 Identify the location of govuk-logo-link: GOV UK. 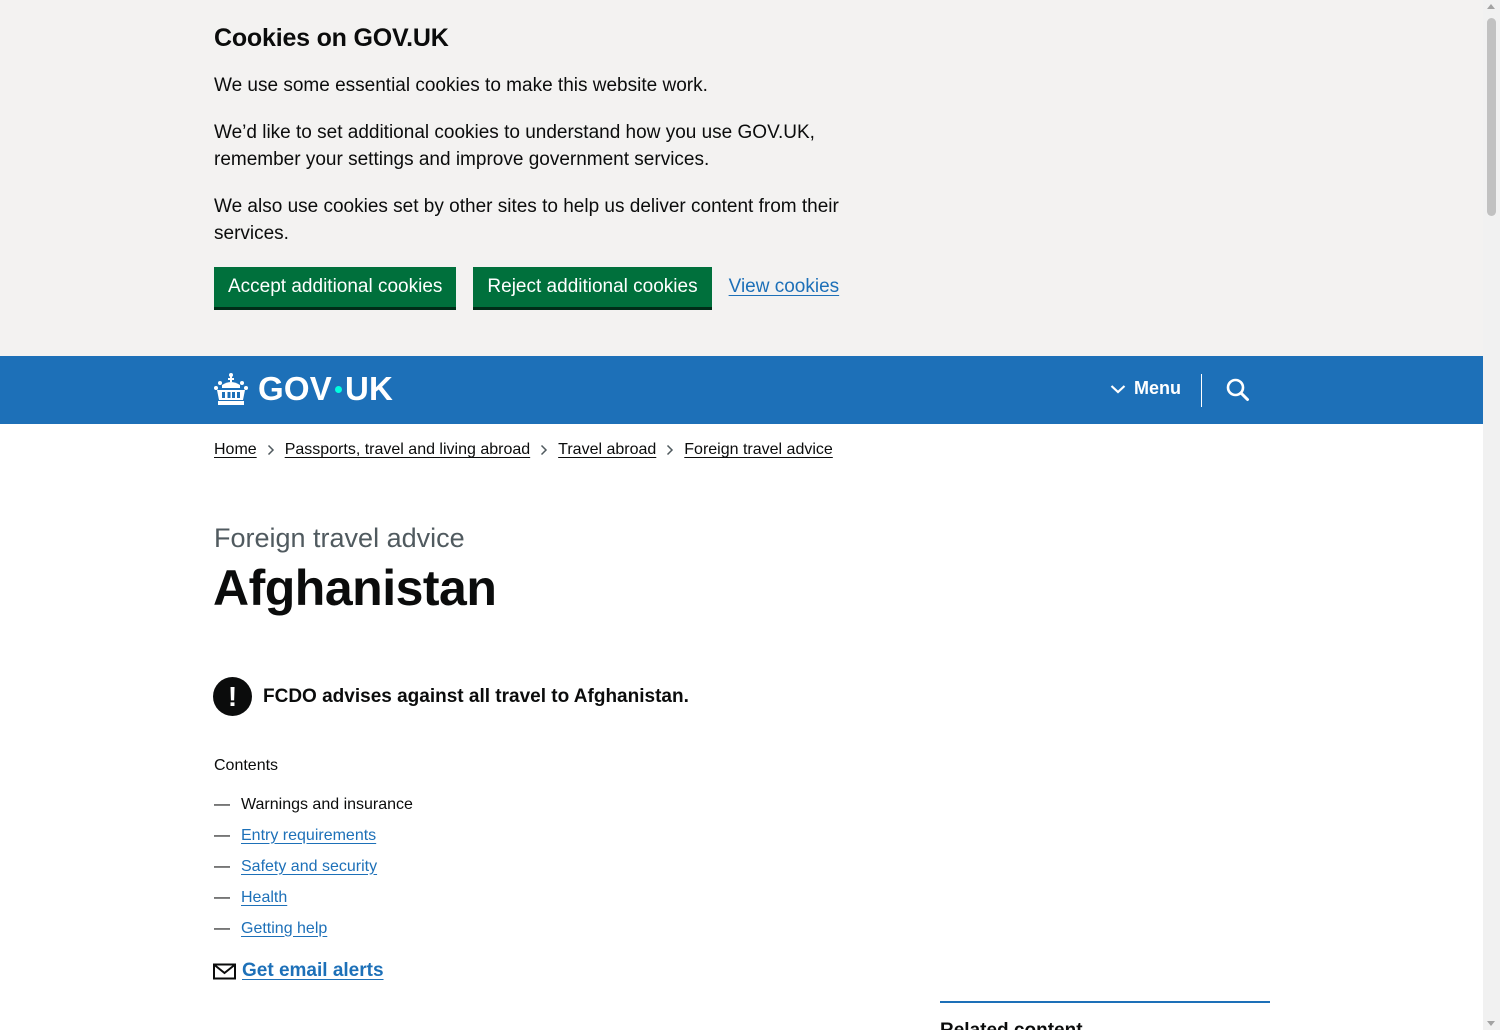
(303, 389).